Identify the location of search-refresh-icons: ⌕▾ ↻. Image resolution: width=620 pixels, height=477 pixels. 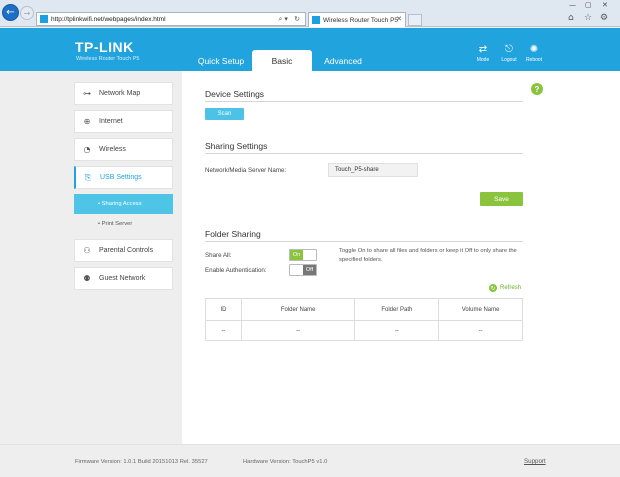
(290, 19).